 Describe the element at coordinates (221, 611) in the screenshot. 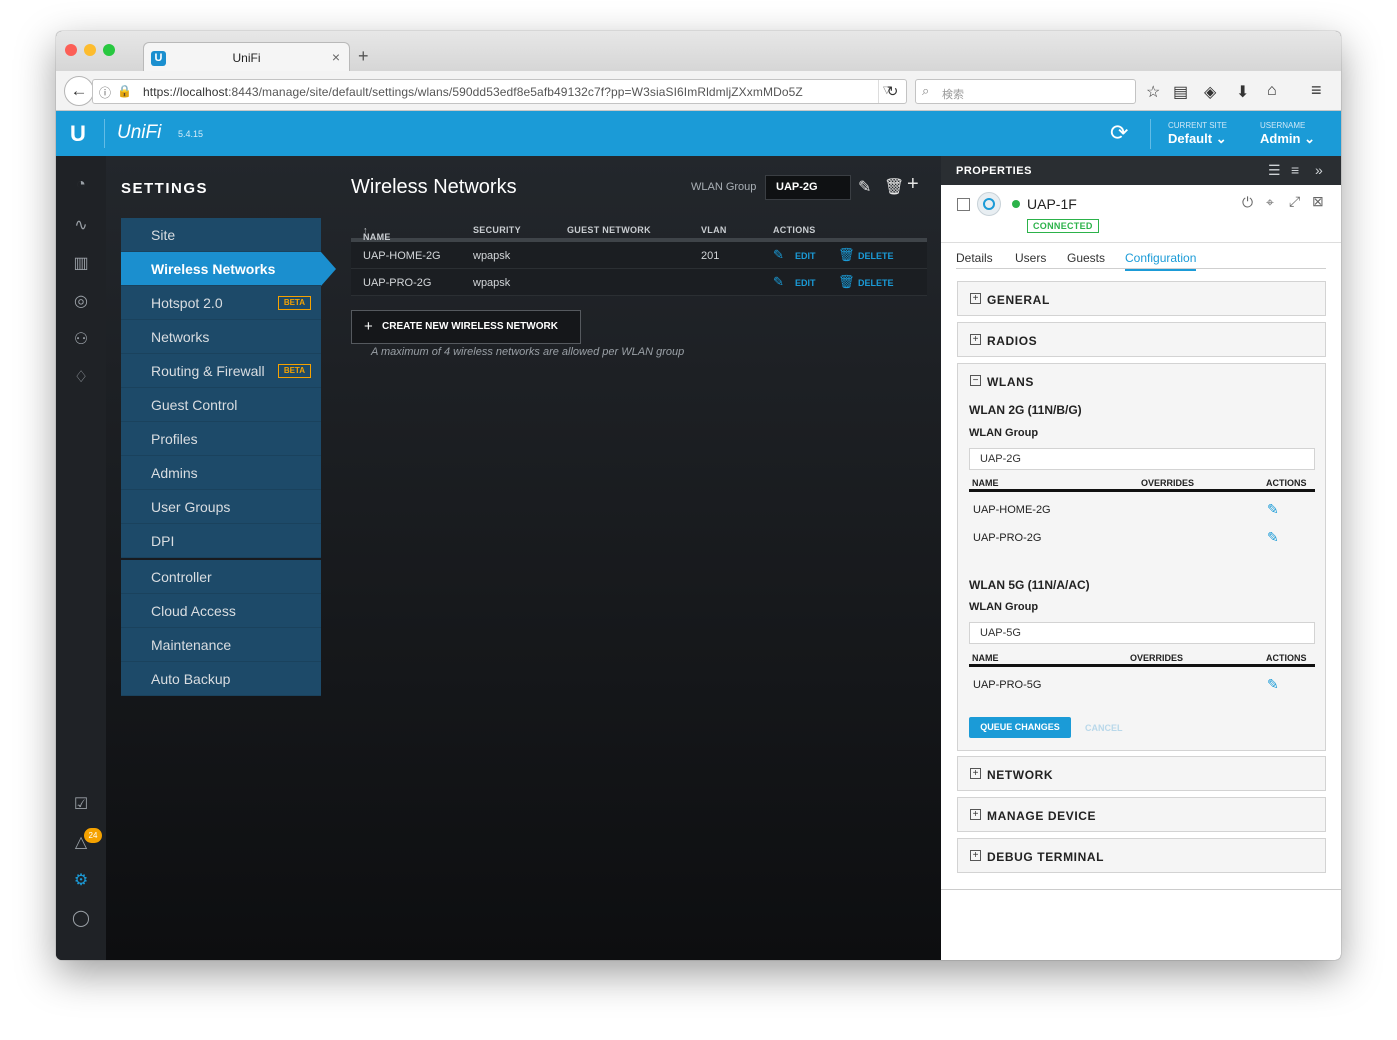

I see `menu-item-cloud-access: Cloud Access` at that location.